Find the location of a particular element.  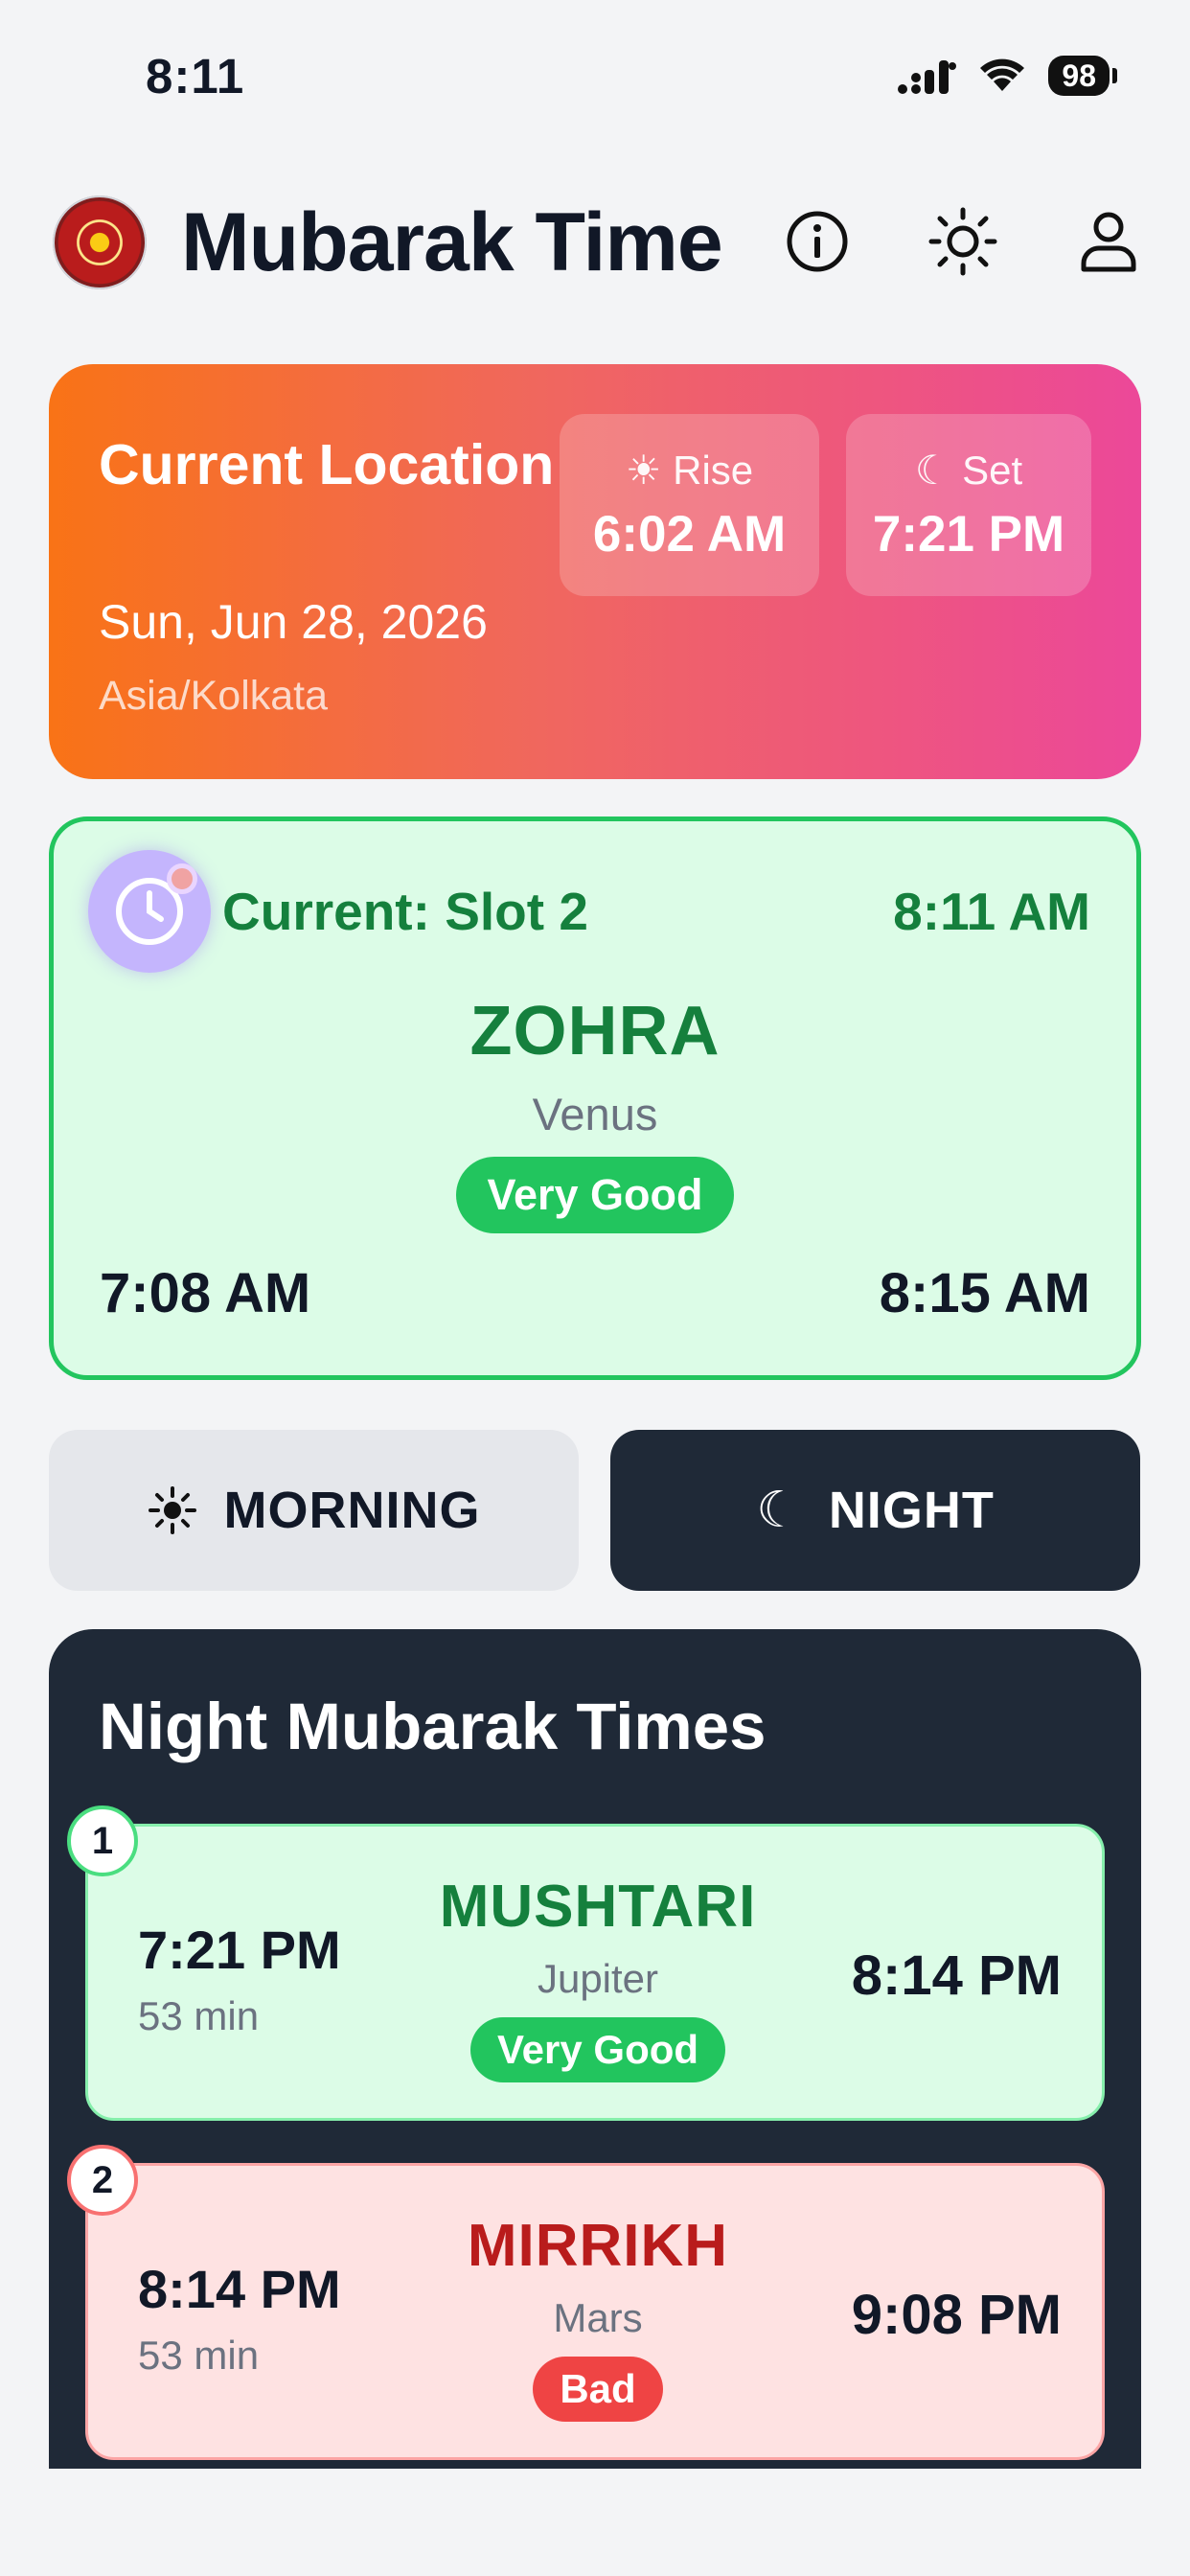

moon-icon: ☾ is located at coordinates (779, 1510).